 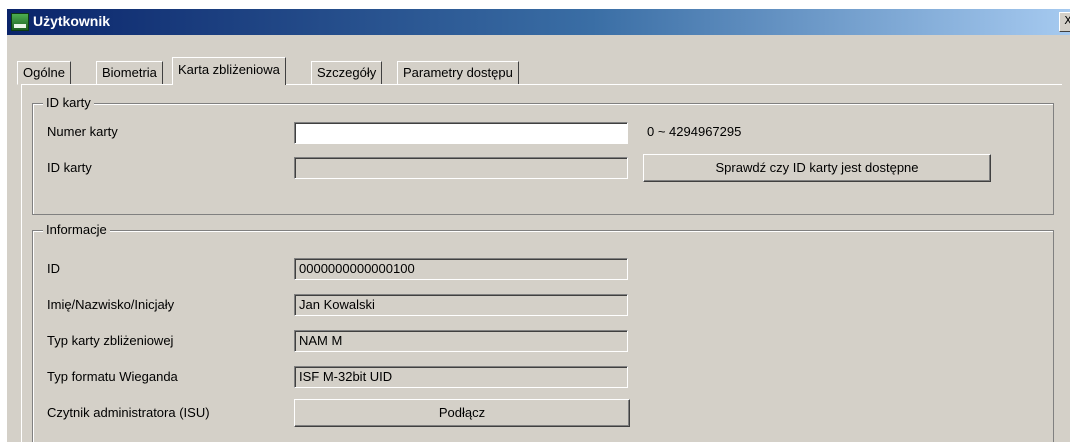 I want to click on tab-access-parameters: Parametry dostępu, so click(x=458, y=73).